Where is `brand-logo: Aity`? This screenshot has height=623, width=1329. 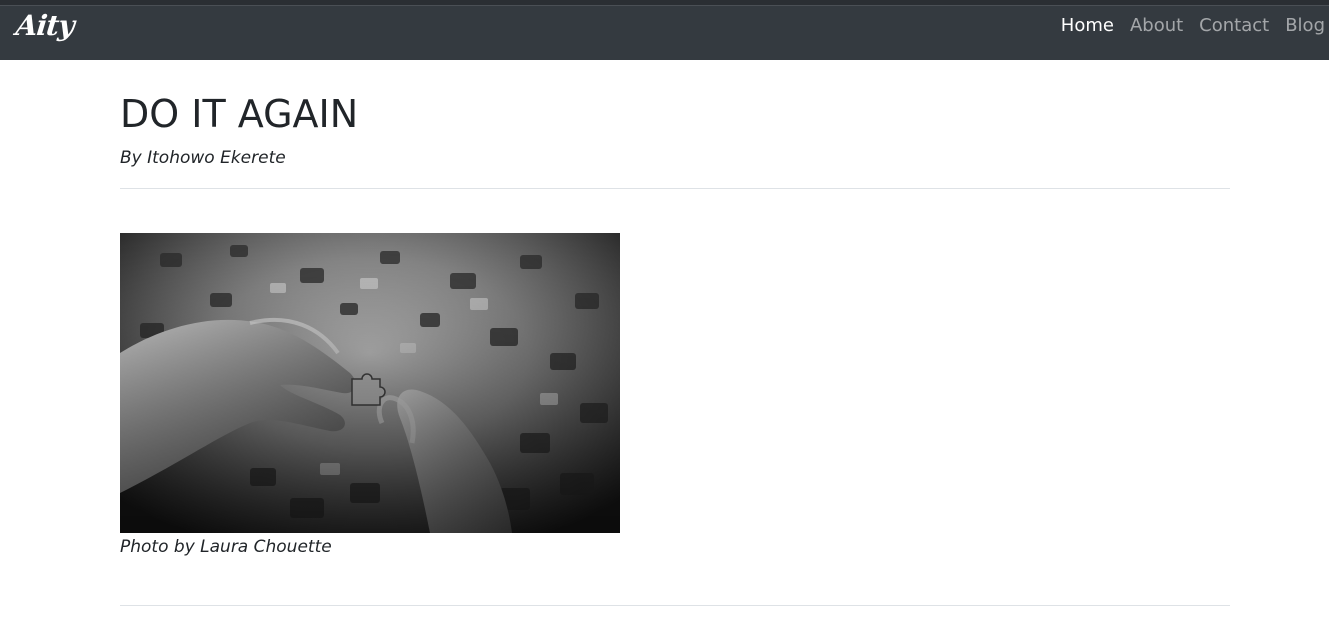 brand-logo: Aity is located at coordinates (45, 26).